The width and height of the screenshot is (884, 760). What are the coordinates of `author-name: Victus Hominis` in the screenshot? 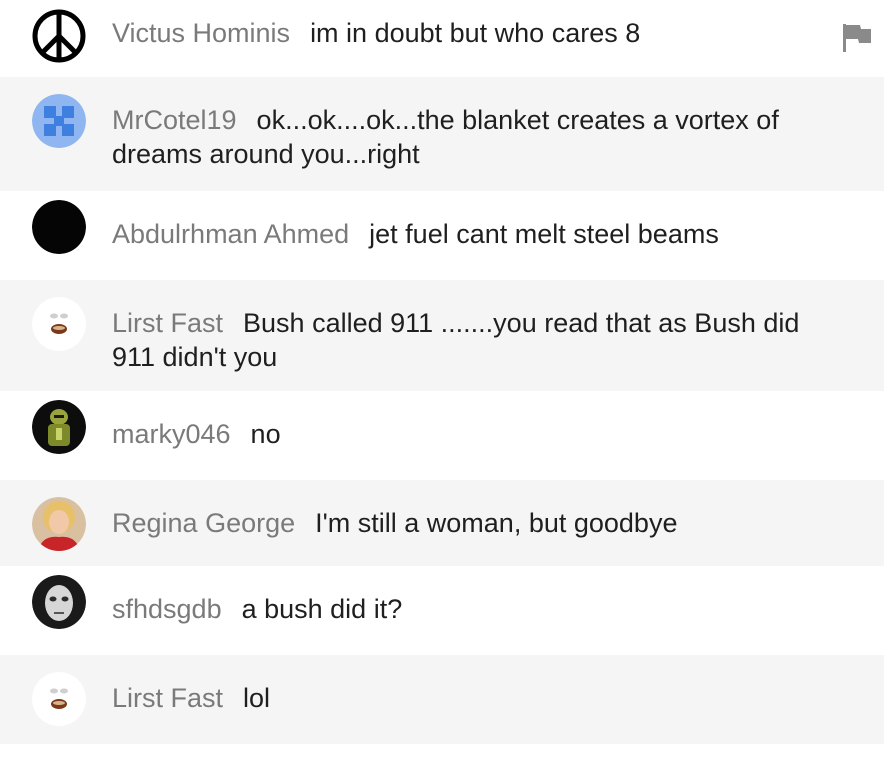 It's located at (201, 33).